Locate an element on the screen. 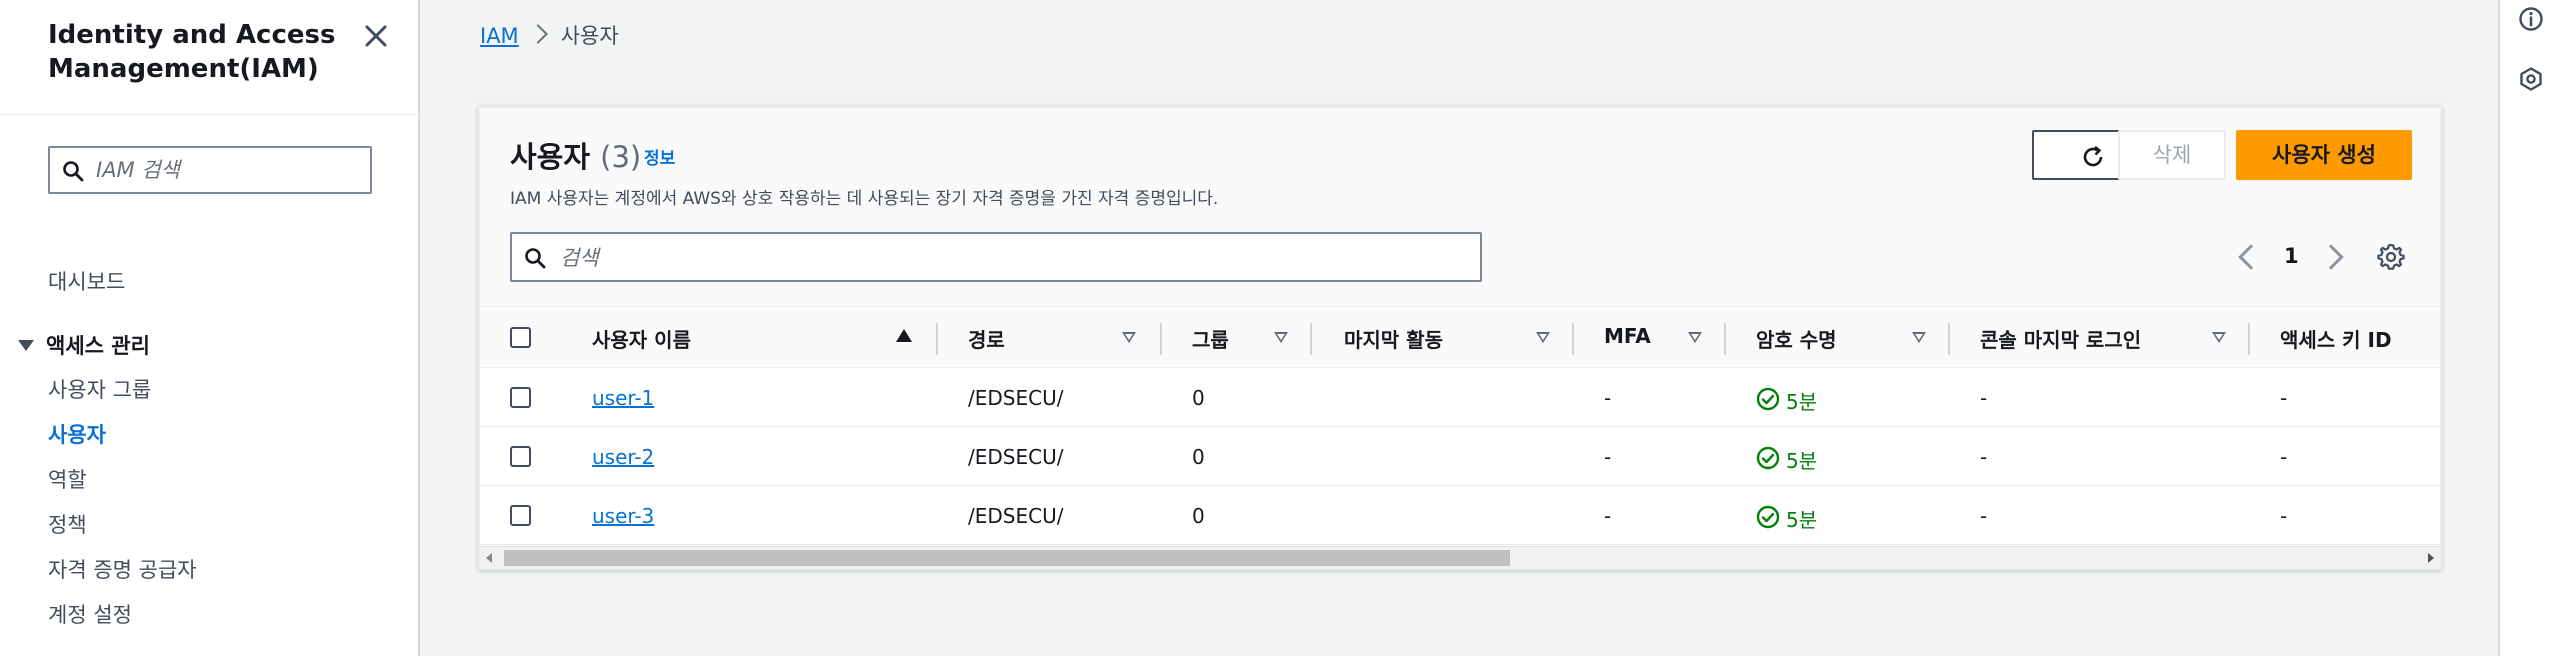 Image resolution: width=2559 pixels, height=656 pixels. page-title: 사용자 (3) is located at coordinates (575, 155).